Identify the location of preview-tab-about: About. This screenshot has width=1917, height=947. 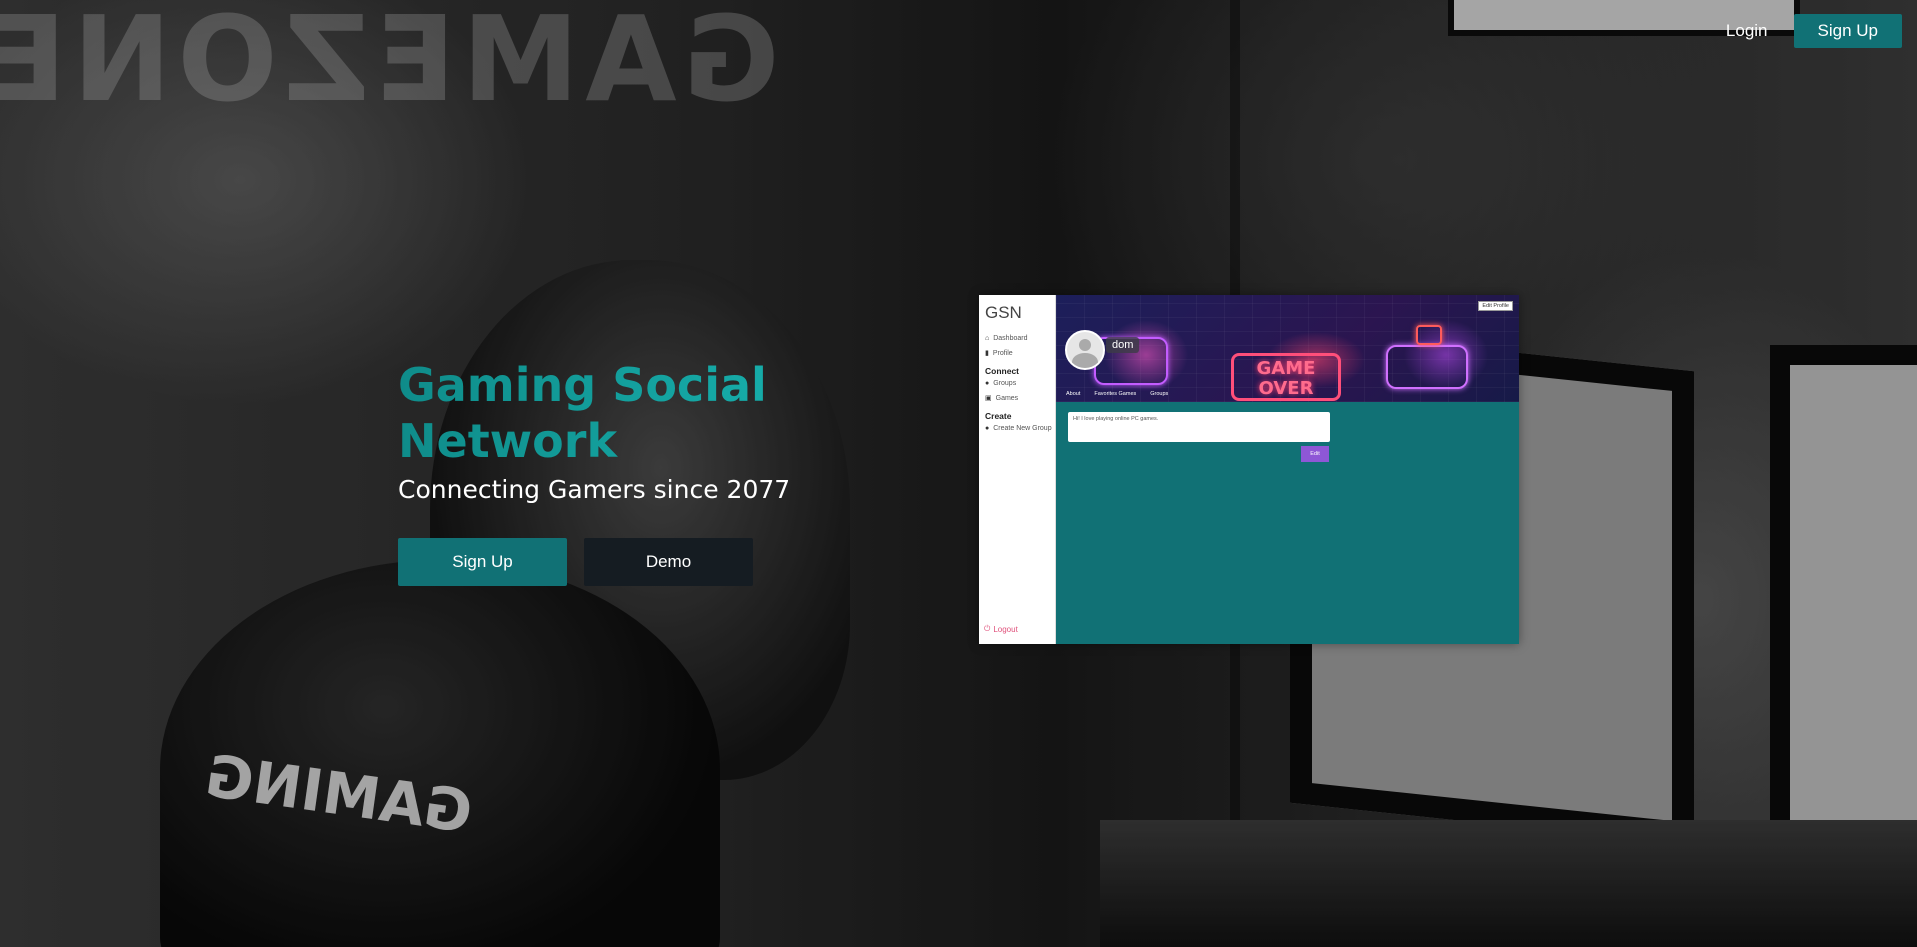
(1073, 394).